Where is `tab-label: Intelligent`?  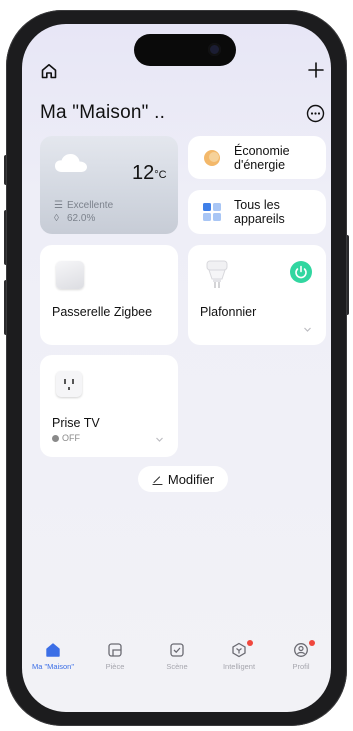 tab-label: Intelligent is located at coordinates (239, 666).